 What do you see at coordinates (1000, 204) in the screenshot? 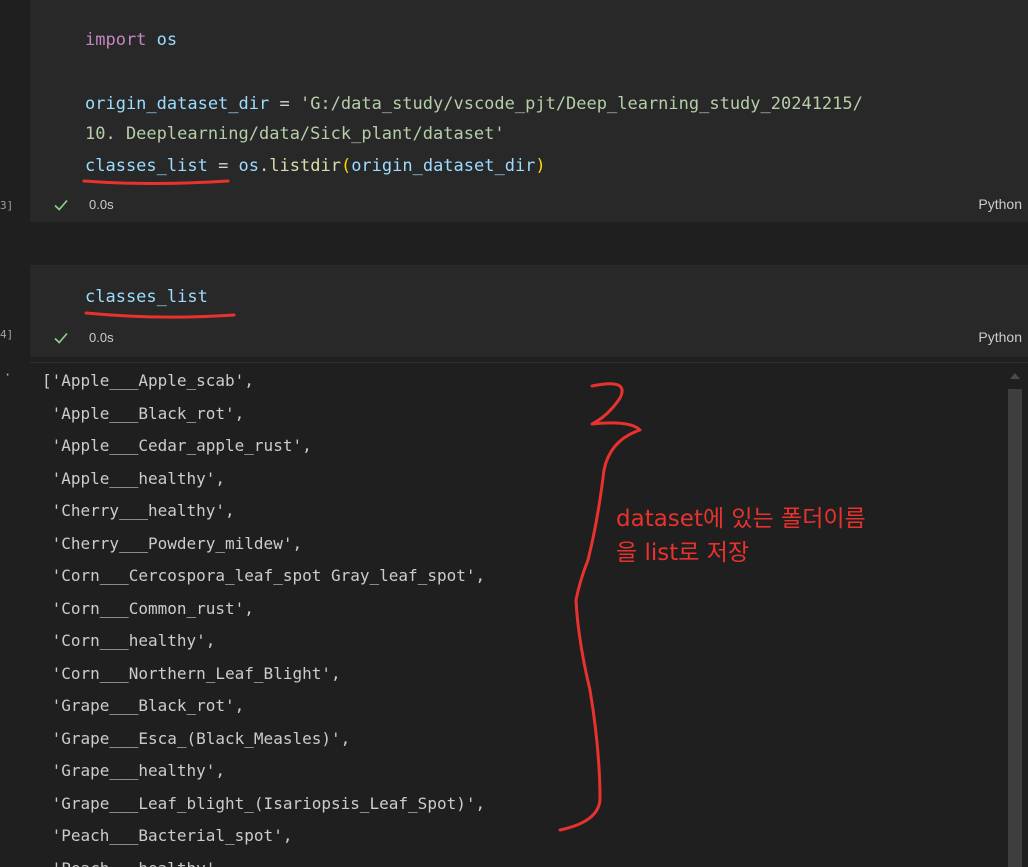
I see `cell-1-language-label: Python` at bounding box center [1000, 204].